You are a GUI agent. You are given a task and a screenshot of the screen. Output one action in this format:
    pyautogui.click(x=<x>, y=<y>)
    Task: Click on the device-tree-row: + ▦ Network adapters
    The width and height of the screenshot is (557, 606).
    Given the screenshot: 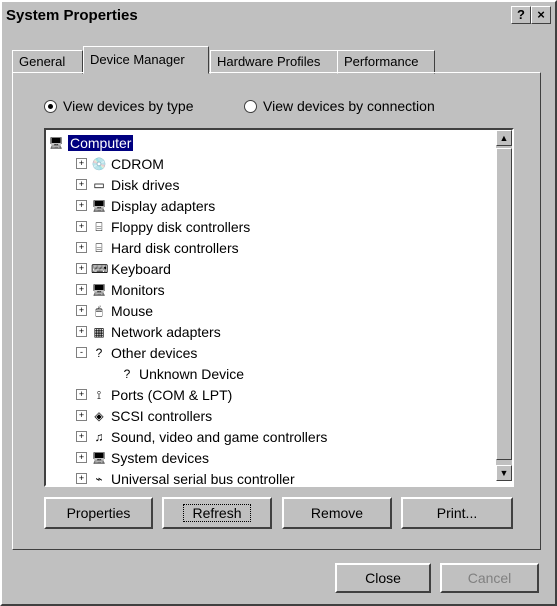 What is the action you would take?
    pyautogui.click(x=134, y=331)
    